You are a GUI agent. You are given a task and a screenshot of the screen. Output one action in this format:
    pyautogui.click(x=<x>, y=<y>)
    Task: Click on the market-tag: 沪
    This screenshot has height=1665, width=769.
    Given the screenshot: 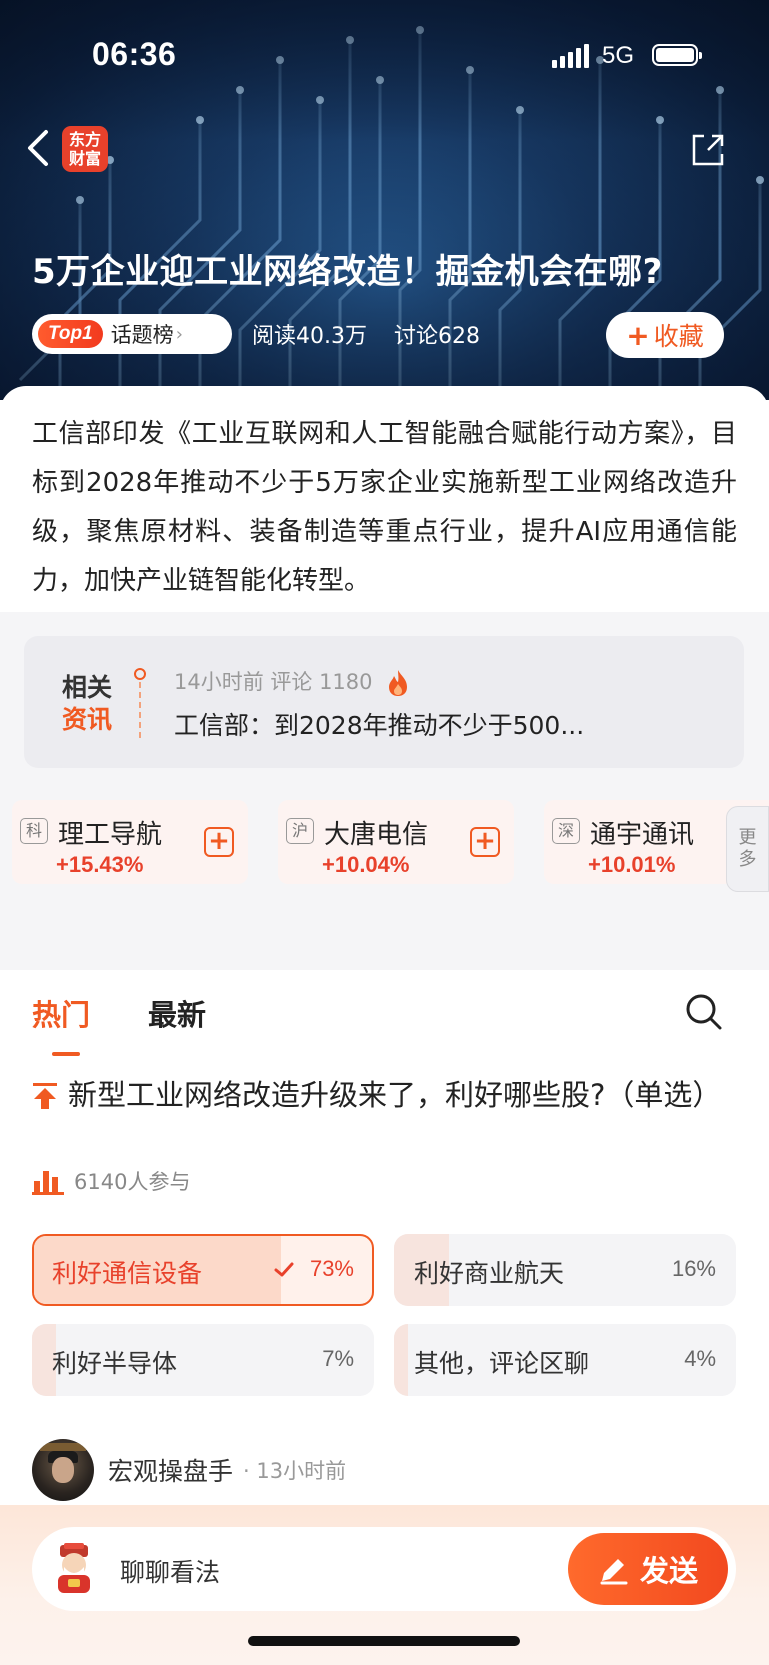 What is the action you would take?
    pyautogui.click(x=300, y=831)
    